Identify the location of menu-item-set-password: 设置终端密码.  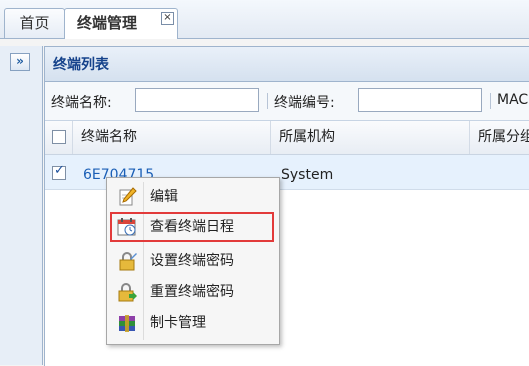
(192, 261).